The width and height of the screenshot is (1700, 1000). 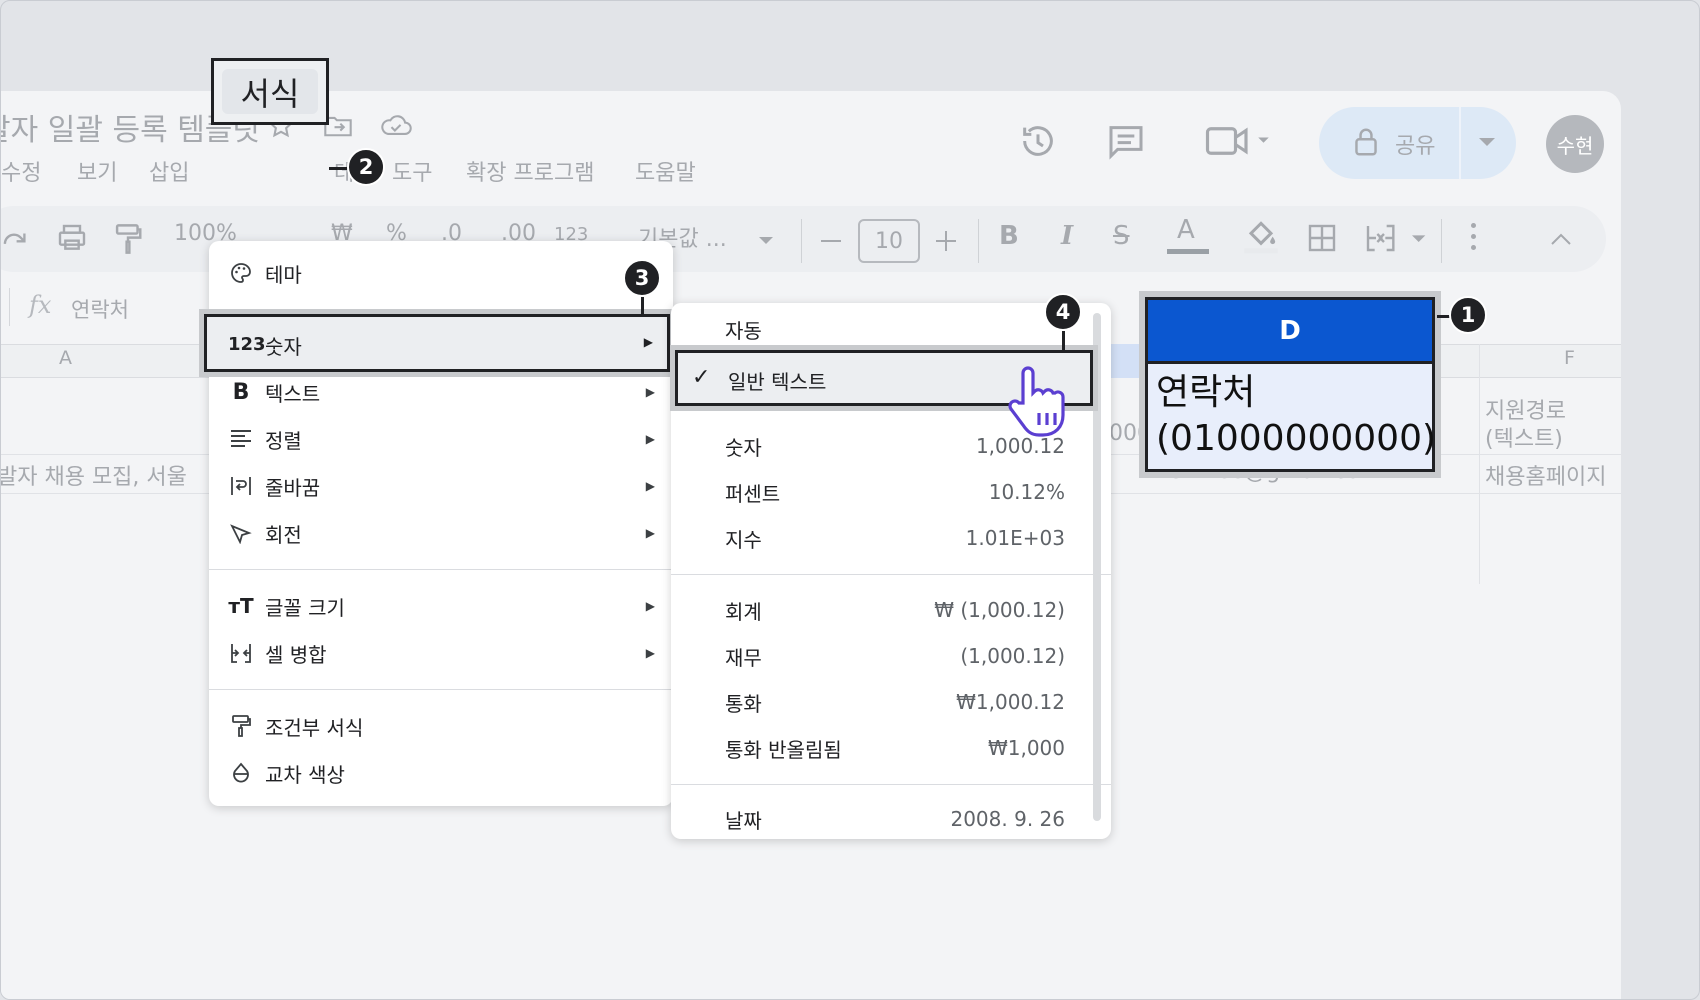 I want to click on cloud-saved-icon, so click(x=396, y=126).